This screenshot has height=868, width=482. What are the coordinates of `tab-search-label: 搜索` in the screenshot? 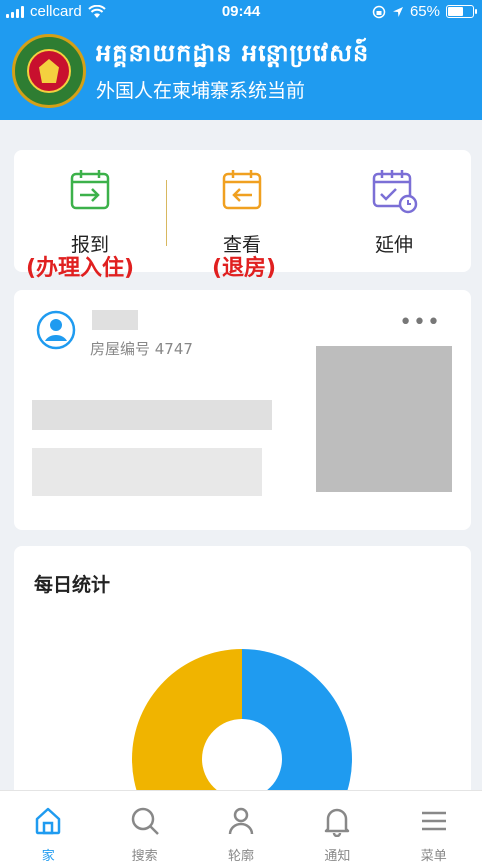 It's located at (144, 856).